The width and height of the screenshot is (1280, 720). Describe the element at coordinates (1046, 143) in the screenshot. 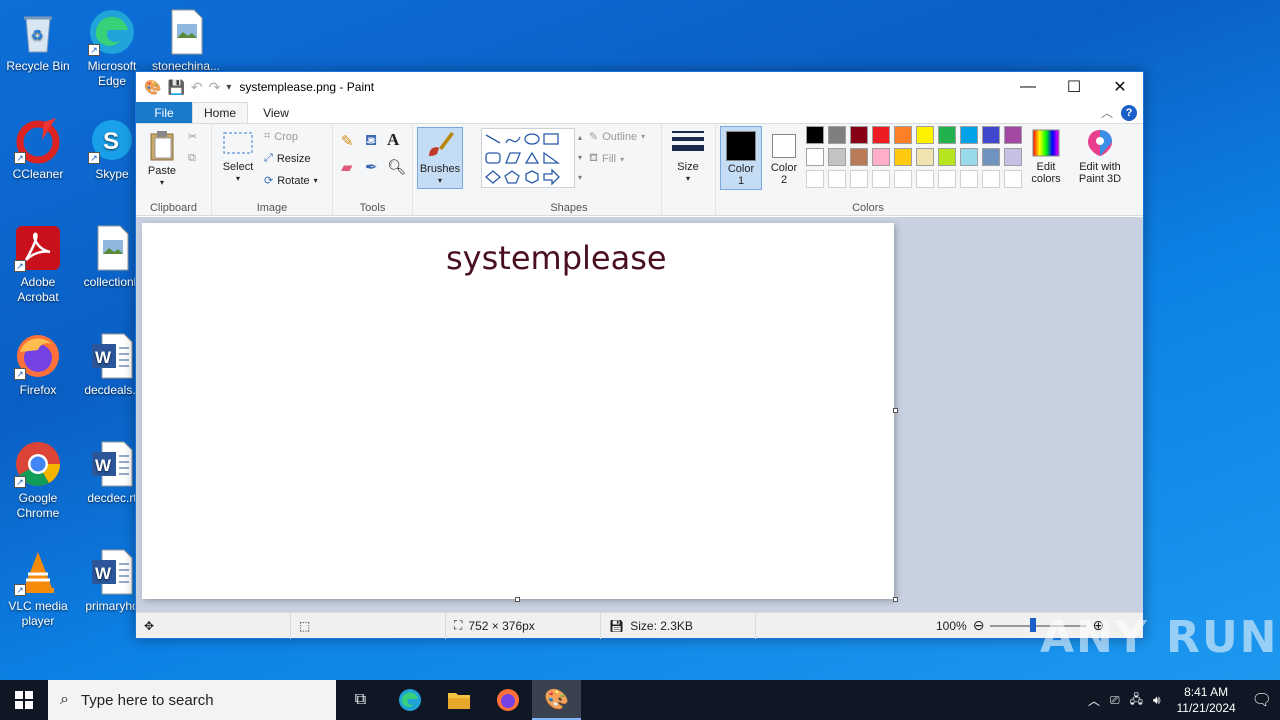

I see `color-spectrum-icon` at that location.